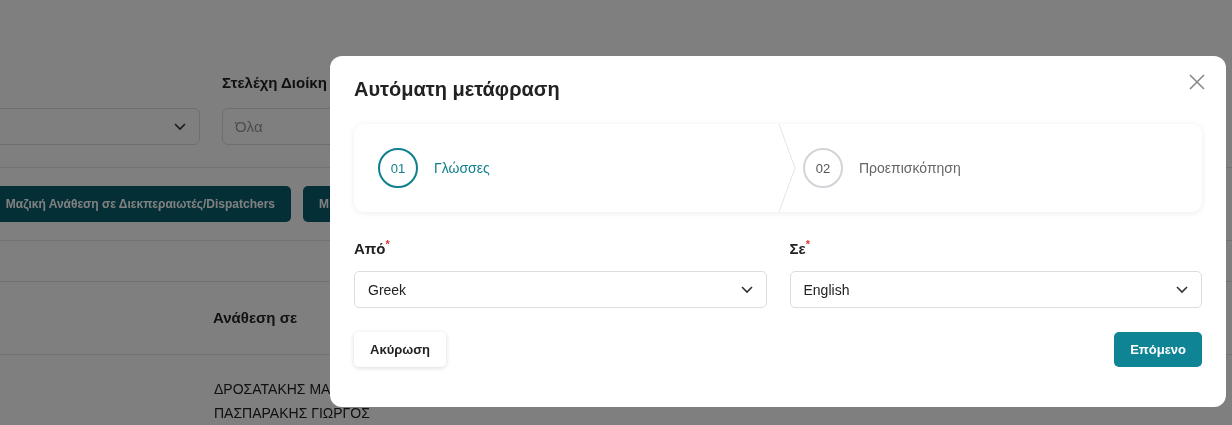 This screenshot has height=425, width=1232. What do you see at coordinates (292, 413) in the screenshot?
I see `table-cell-text: ΠΑΣΠΑΡΑΚΗΣ ΓΙΩΡΓΟΣ` at bounding box center [292, 413].